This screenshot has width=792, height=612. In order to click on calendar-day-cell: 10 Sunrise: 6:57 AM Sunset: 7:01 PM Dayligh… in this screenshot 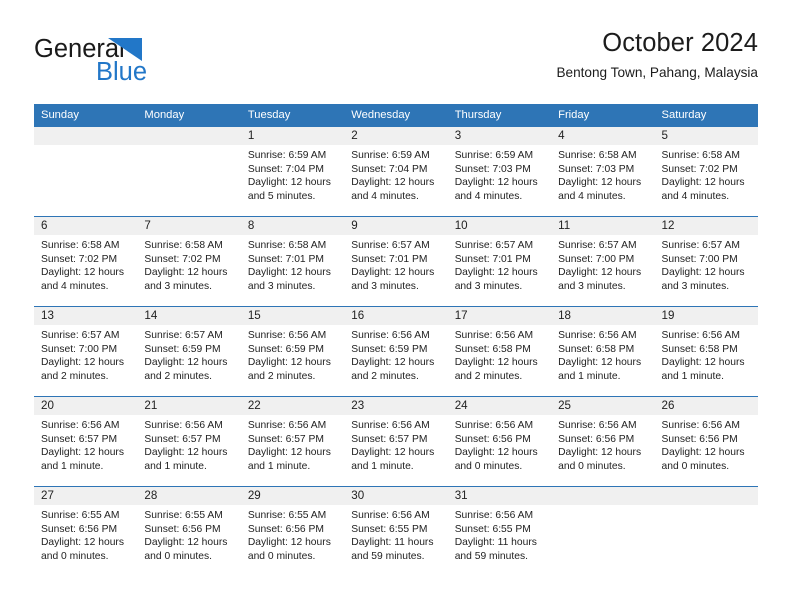, I will do `click(499, 261)`.